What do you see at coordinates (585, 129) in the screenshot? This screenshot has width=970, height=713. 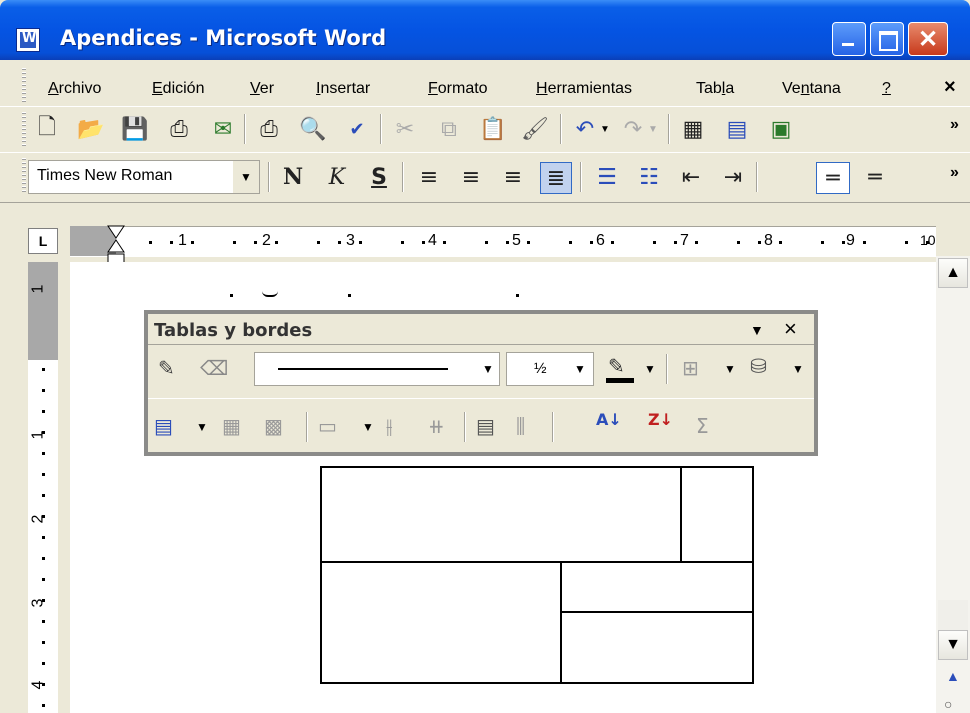 I see `undo-icon: ↶` at bounding box center [585, 129].